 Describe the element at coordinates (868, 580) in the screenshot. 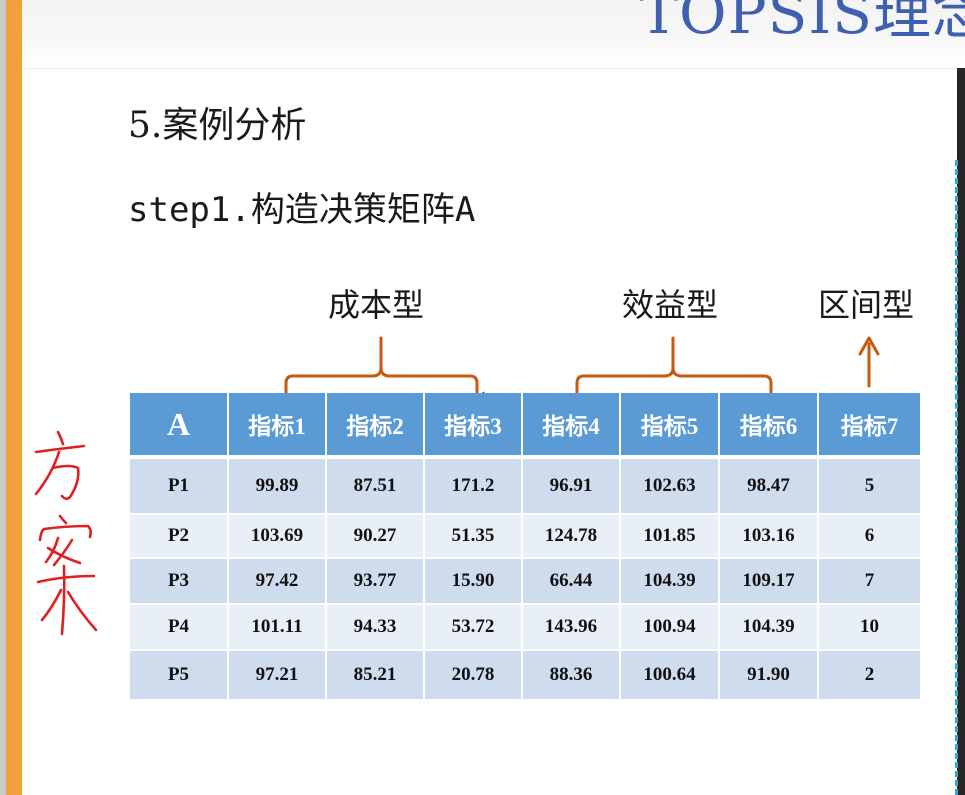

I see `table-cell: 7` at that location.